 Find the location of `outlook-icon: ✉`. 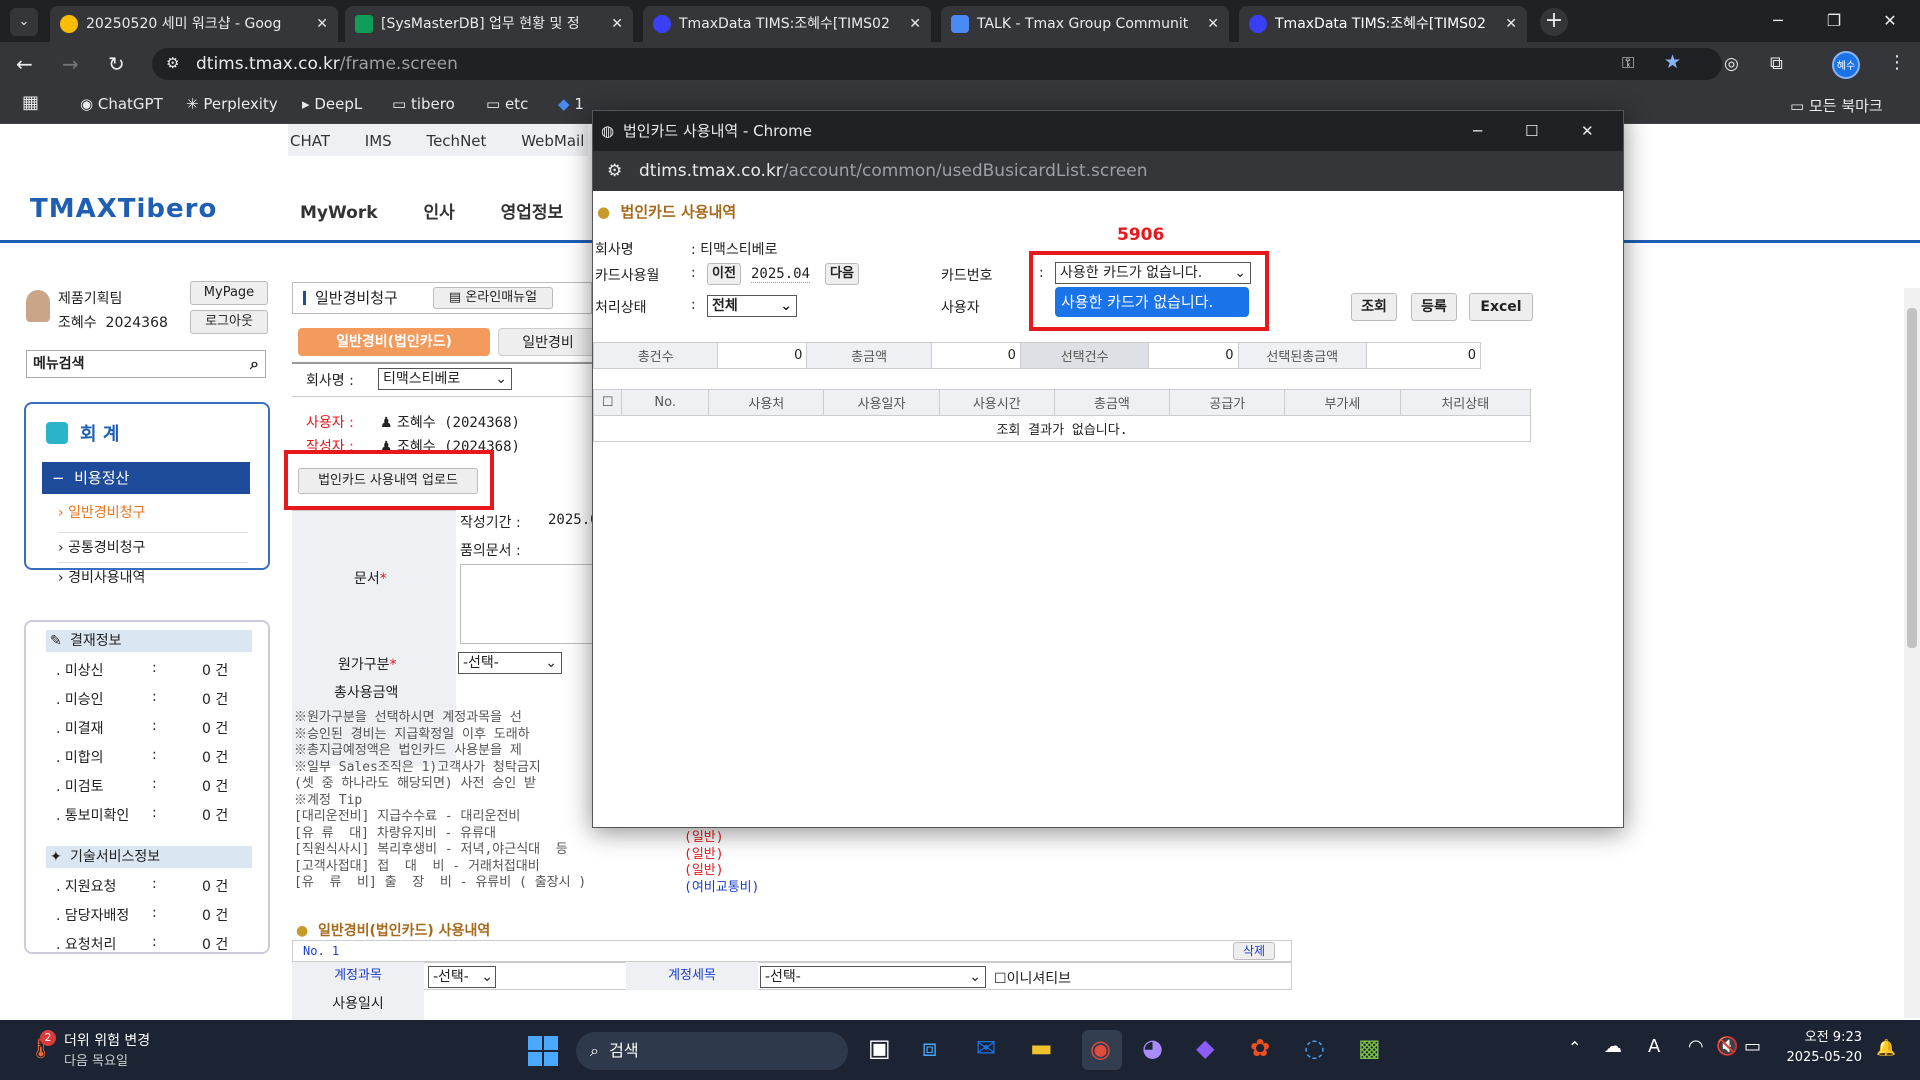

outlook-icon: ✉ is located at coordinates (986, 1048).